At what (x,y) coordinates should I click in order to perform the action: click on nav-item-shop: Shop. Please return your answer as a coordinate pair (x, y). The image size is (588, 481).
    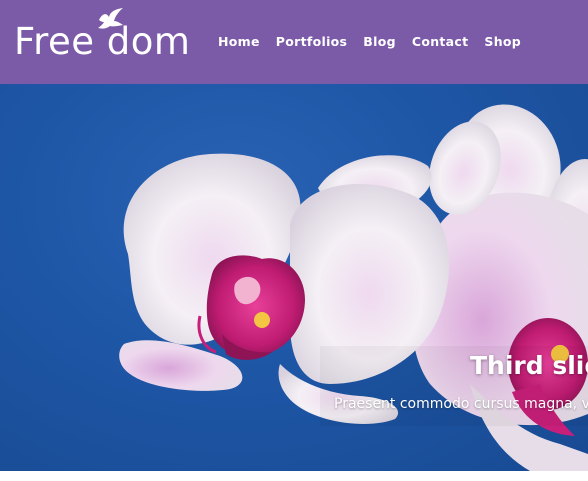
    Looking at the image, I should click on (502, 42).